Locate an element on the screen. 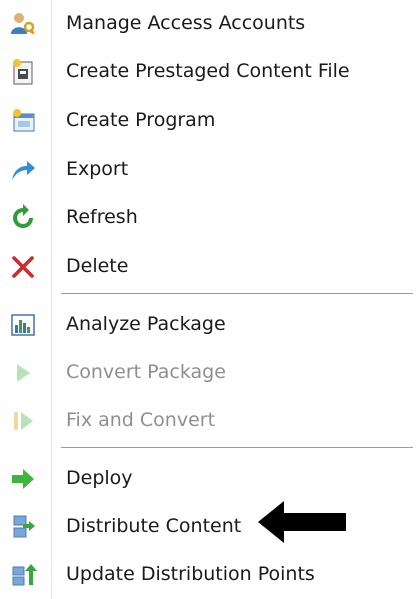 This screenshot has height=599, width=419. menu-item-update-distribution-points: Update Distribution Points is located at coordinates (209, 575).